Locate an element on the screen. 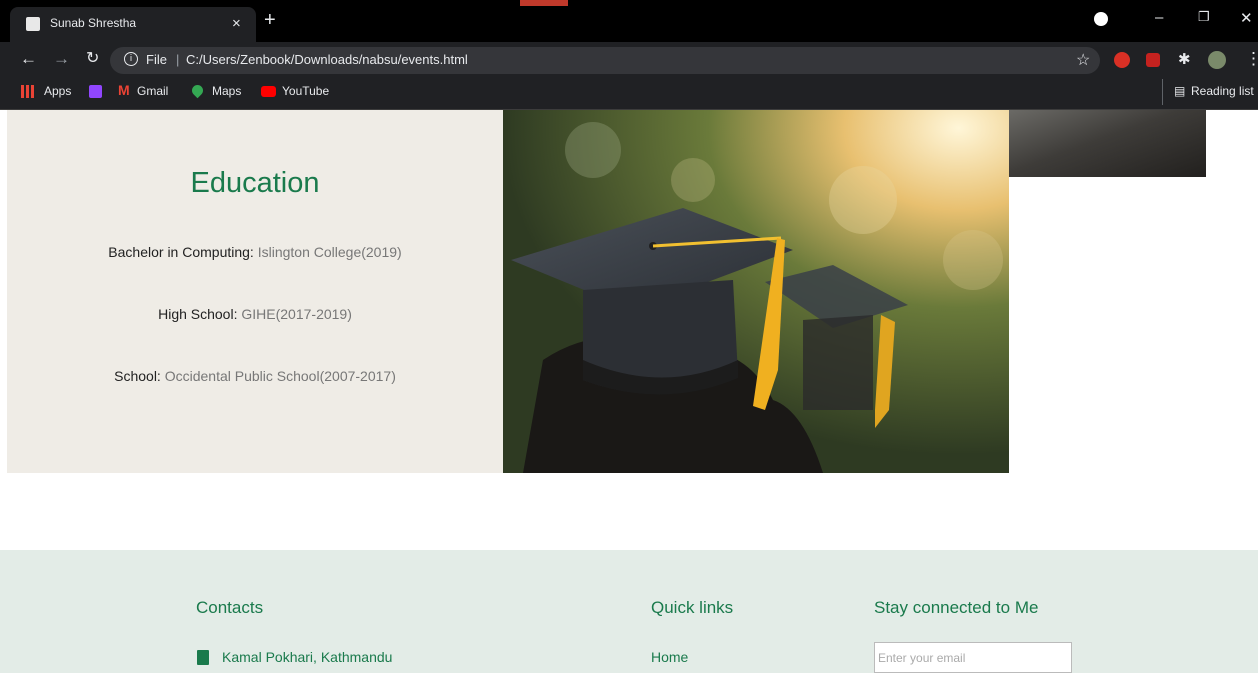 The height and width of the screenshot is (673, 1258). twitch-icon is located at coordinates (95, 91).